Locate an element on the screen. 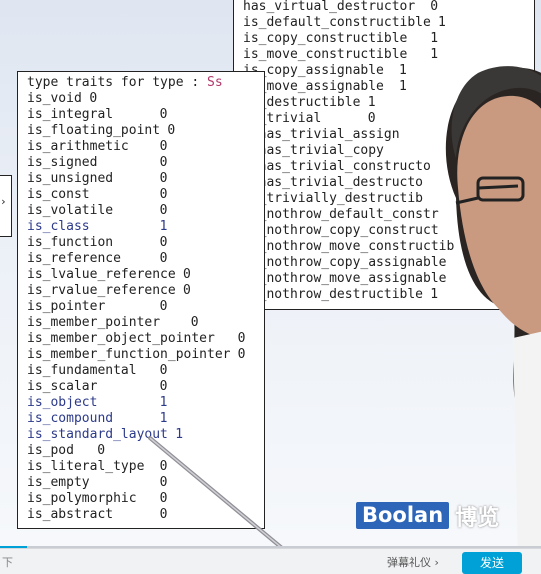  left-trait-row: is_polymorphic 0 is located at coordinates (97, 499).